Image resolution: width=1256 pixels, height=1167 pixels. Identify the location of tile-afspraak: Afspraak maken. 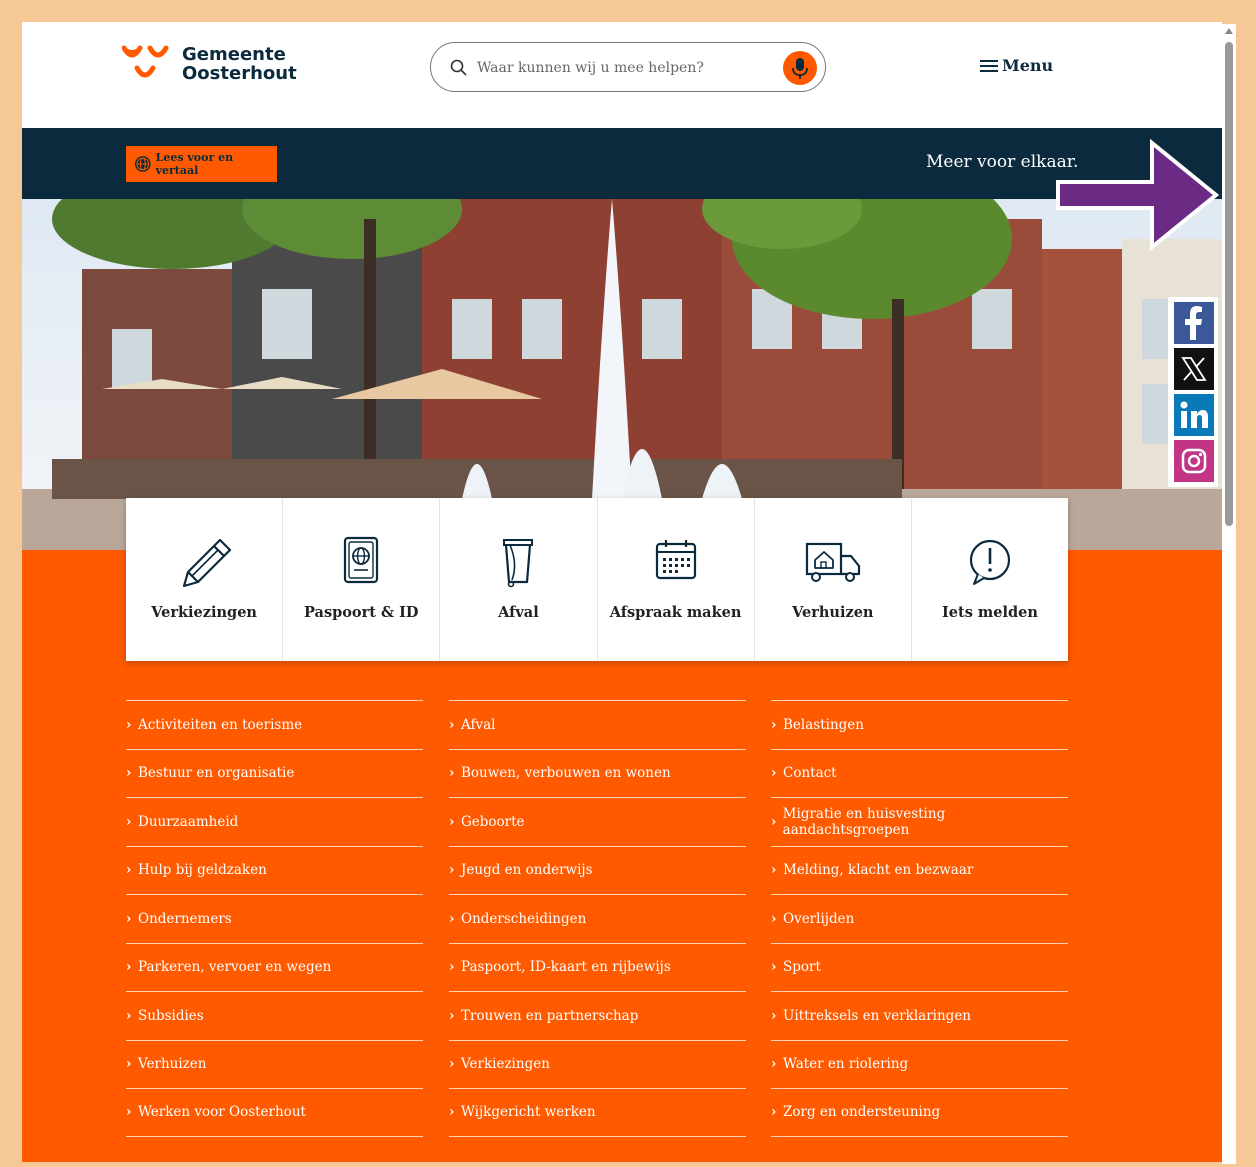
(676, 579).